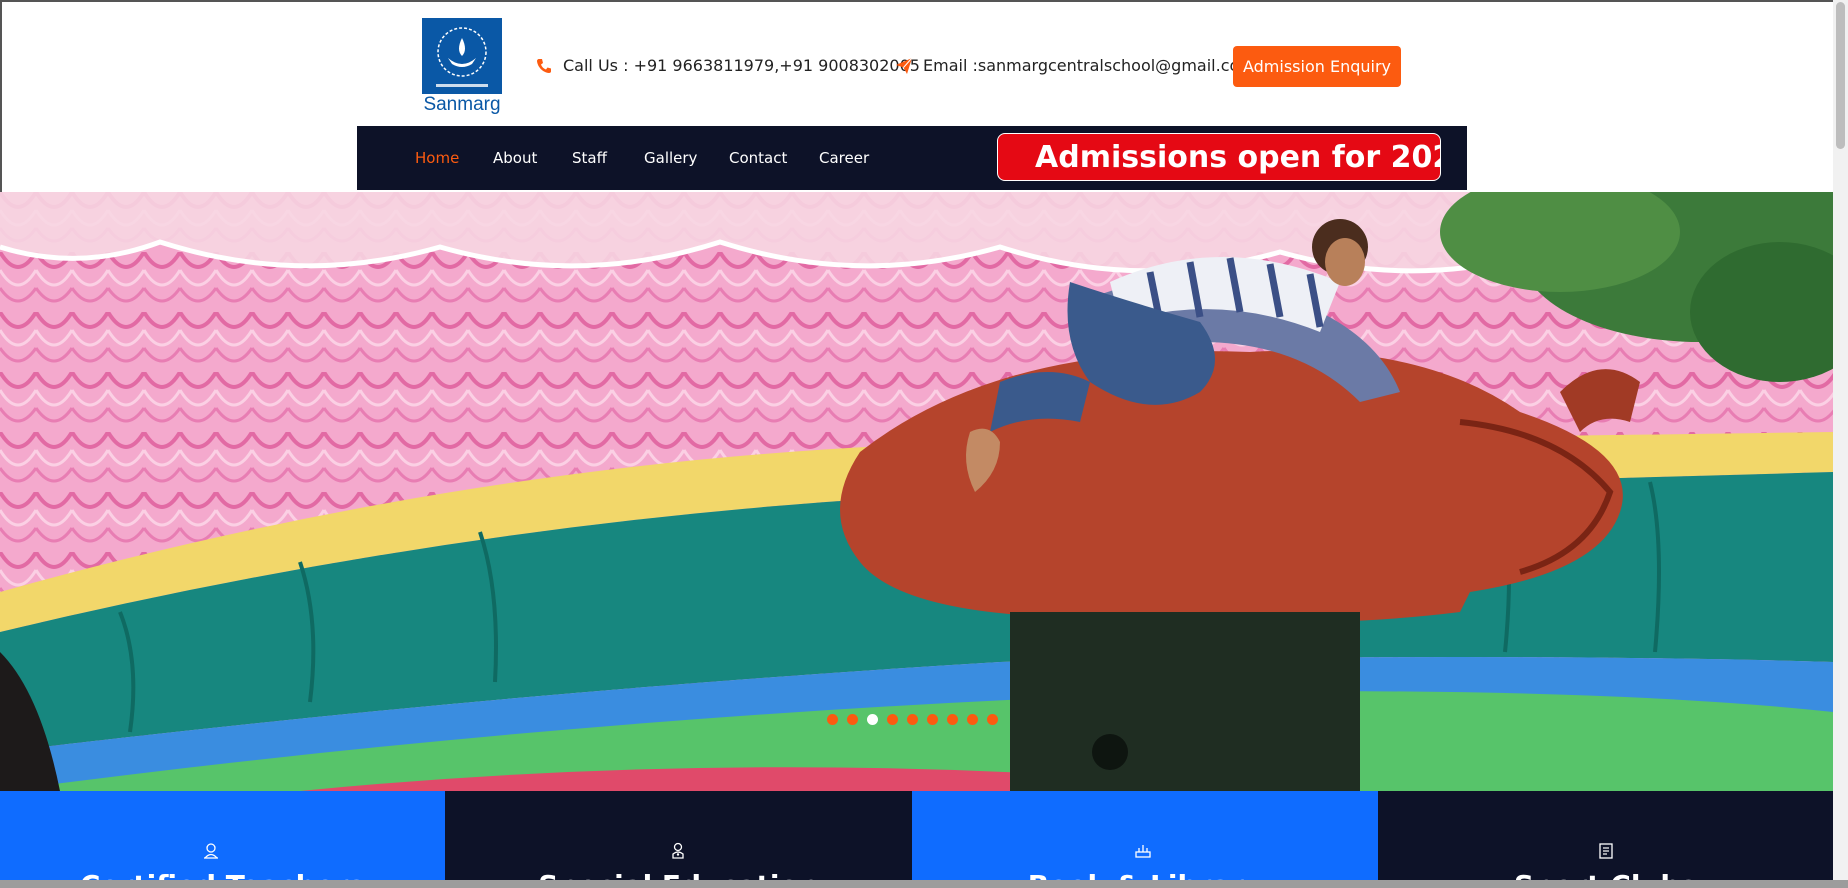 The image size is (1848, 888). What do you see at coordinates (678, 851) in the screenshot?
I see `student-icon` at bounding box center [678, 851].